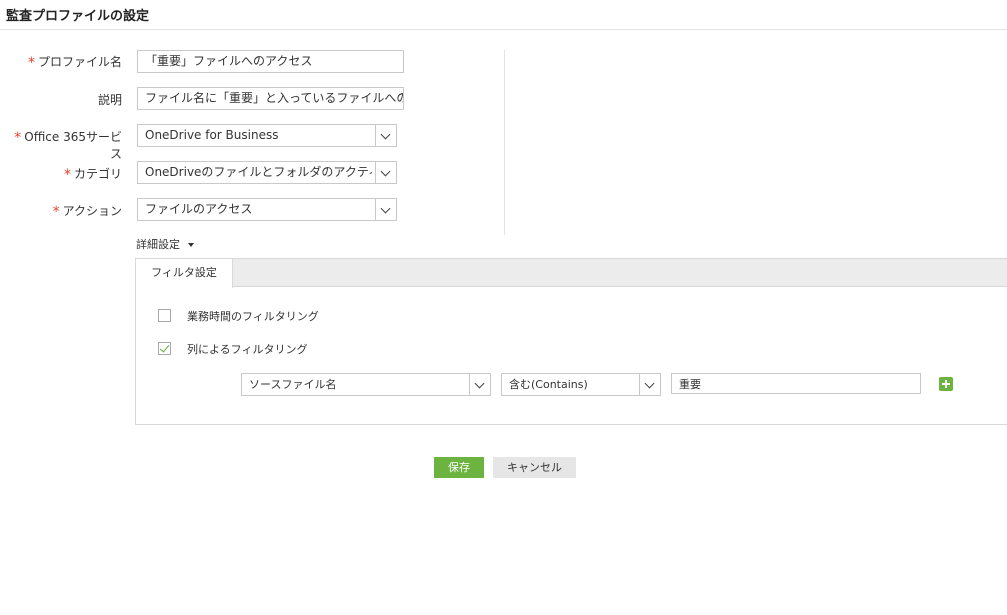 The height and width of the screenshot is (615, 1007). What do you see at coordinates (92, 175) in the screenshot?
I see `category-label: * カテゴリ` at bounding box center [92, 175].